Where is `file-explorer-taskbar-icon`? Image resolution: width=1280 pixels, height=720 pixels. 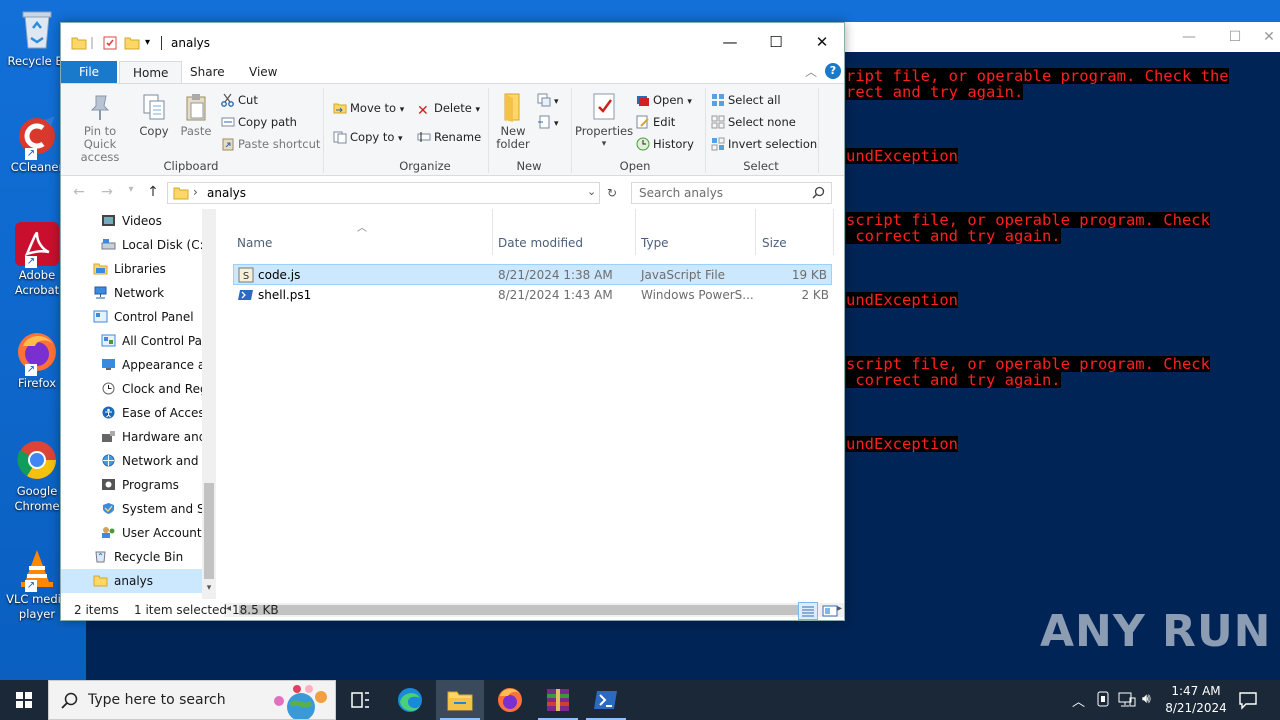
file-explorer-taskbar-icon is located at coordinates (460, 700).